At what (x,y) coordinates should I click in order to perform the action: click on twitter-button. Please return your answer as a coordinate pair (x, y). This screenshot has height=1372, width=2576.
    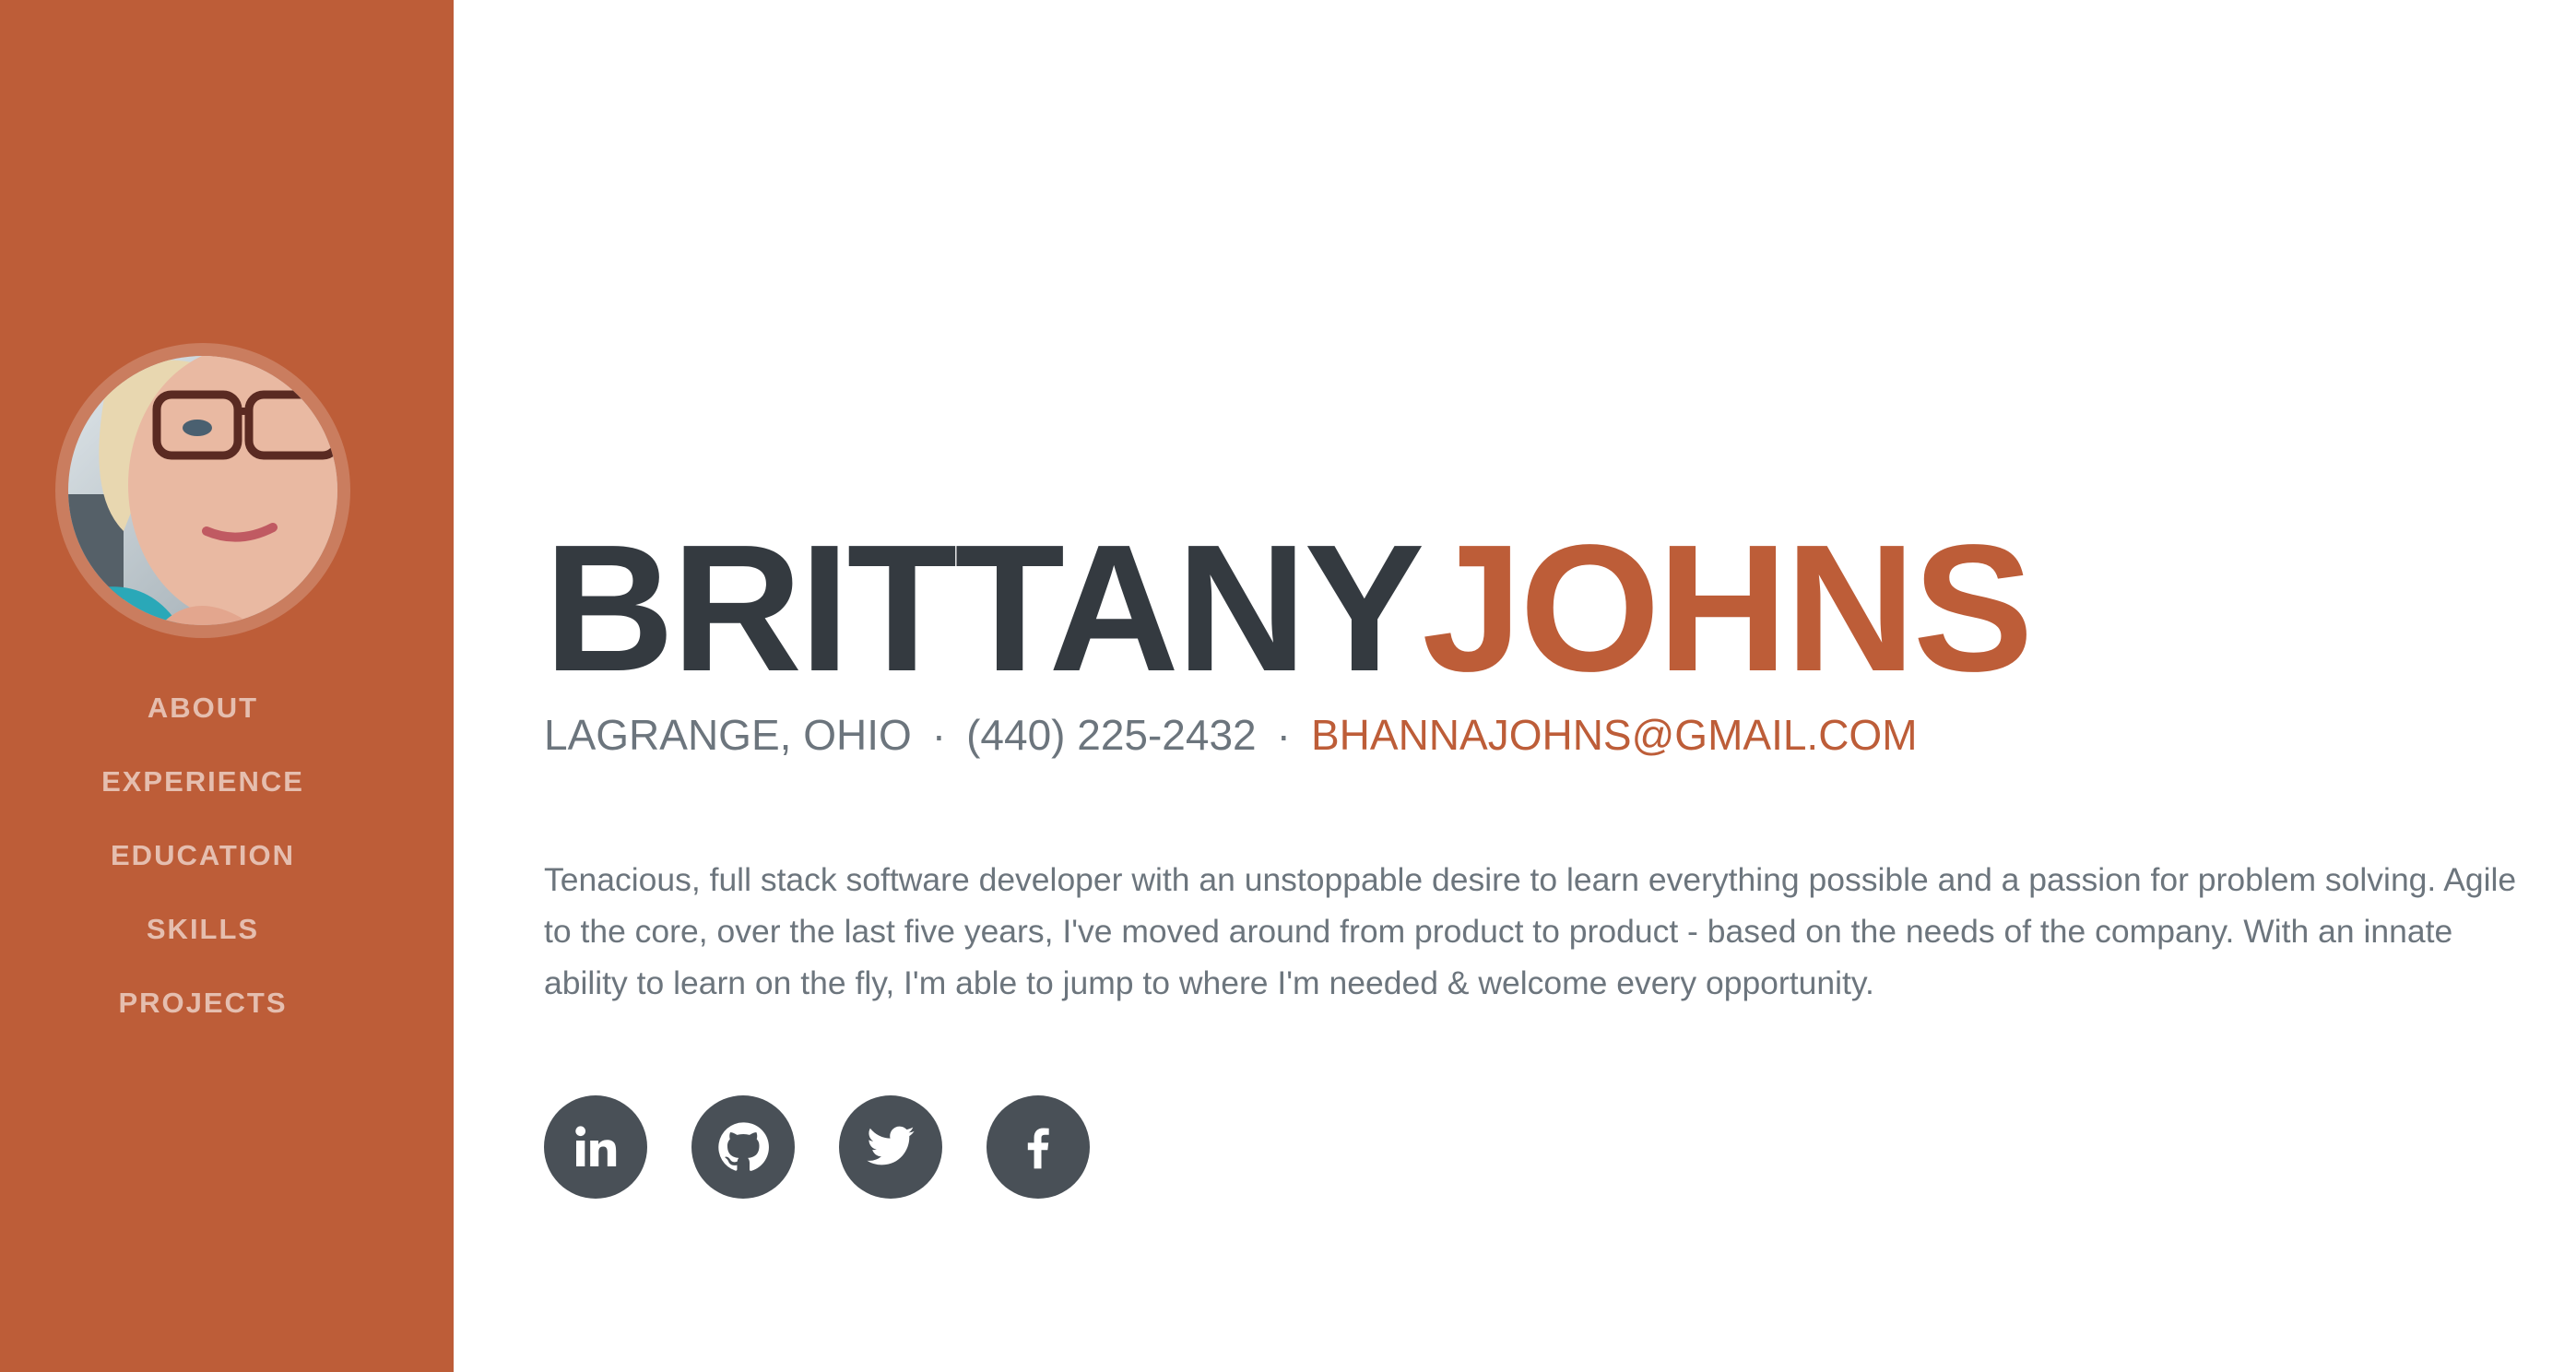
    Looking at the image, I should click on (890, 1147).